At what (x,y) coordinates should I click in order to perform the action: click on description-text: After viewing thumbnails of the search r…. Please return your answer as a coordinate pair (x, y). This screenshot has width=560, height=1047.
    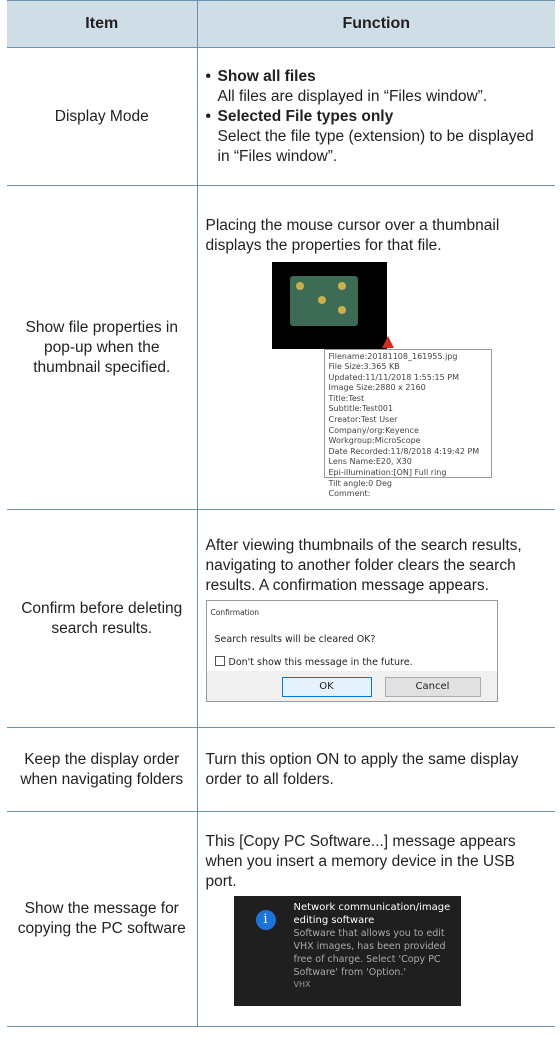
    Looking at the image, I should click on (363, 565).